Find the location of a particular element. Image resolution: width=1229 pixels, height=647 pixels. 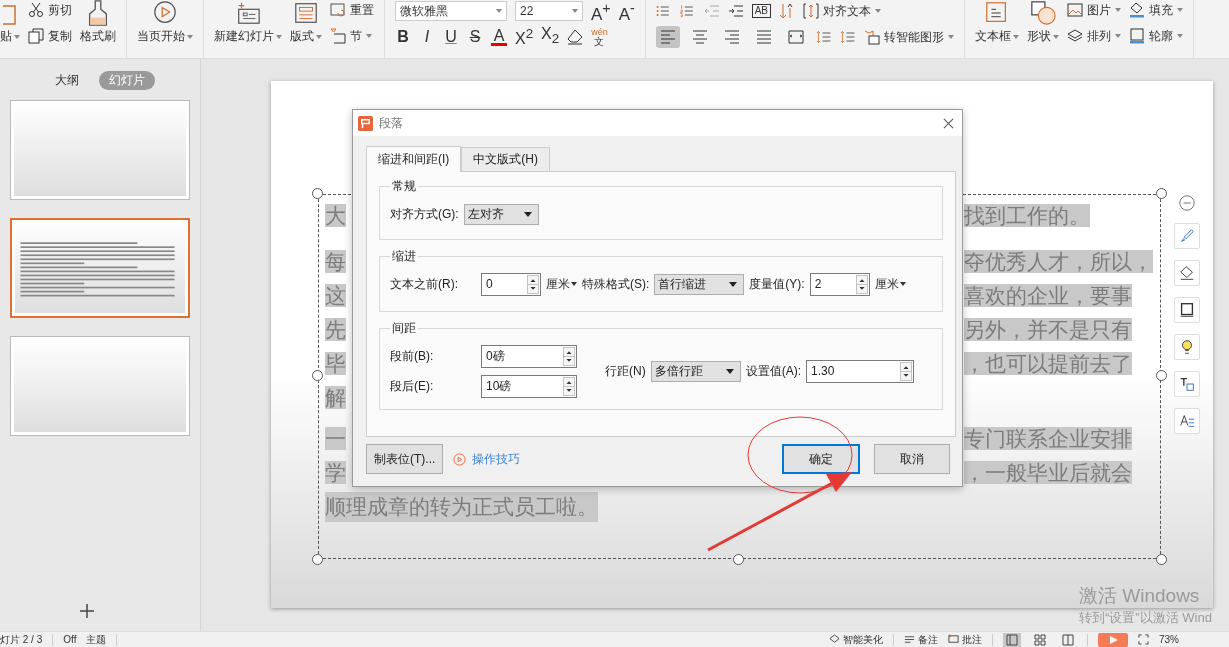

layout-button: 版式 is located at coordinates (306, 22).